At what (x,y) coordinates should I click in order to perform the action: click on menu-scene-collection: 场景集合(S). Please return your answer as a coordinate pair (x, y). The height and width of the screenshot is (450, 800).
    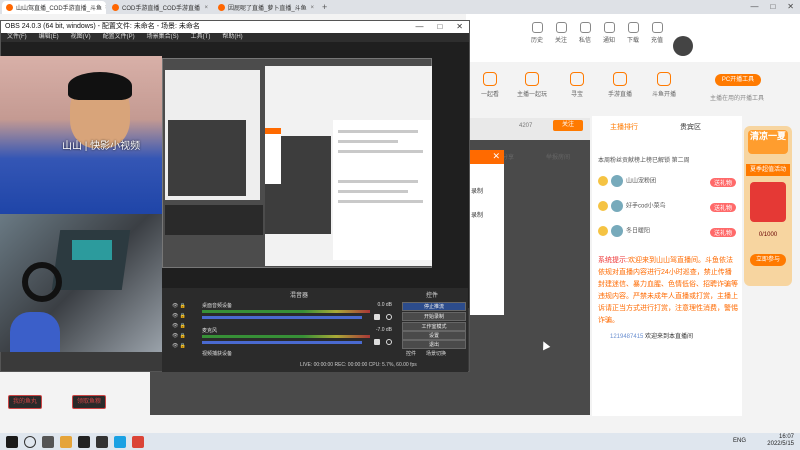
    Looking at the image, I should click on (163, 37).